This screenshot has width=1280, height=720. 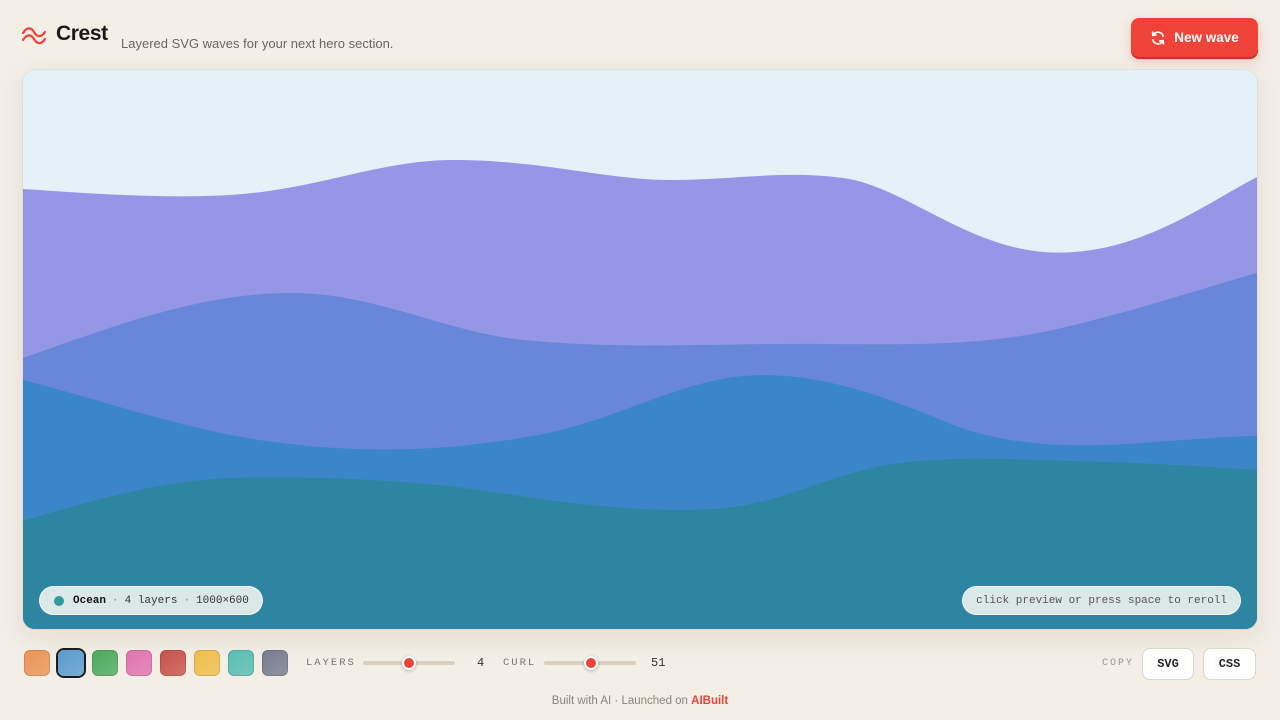 I want to click on wave-logo-icon, so click(x=34, y=36).